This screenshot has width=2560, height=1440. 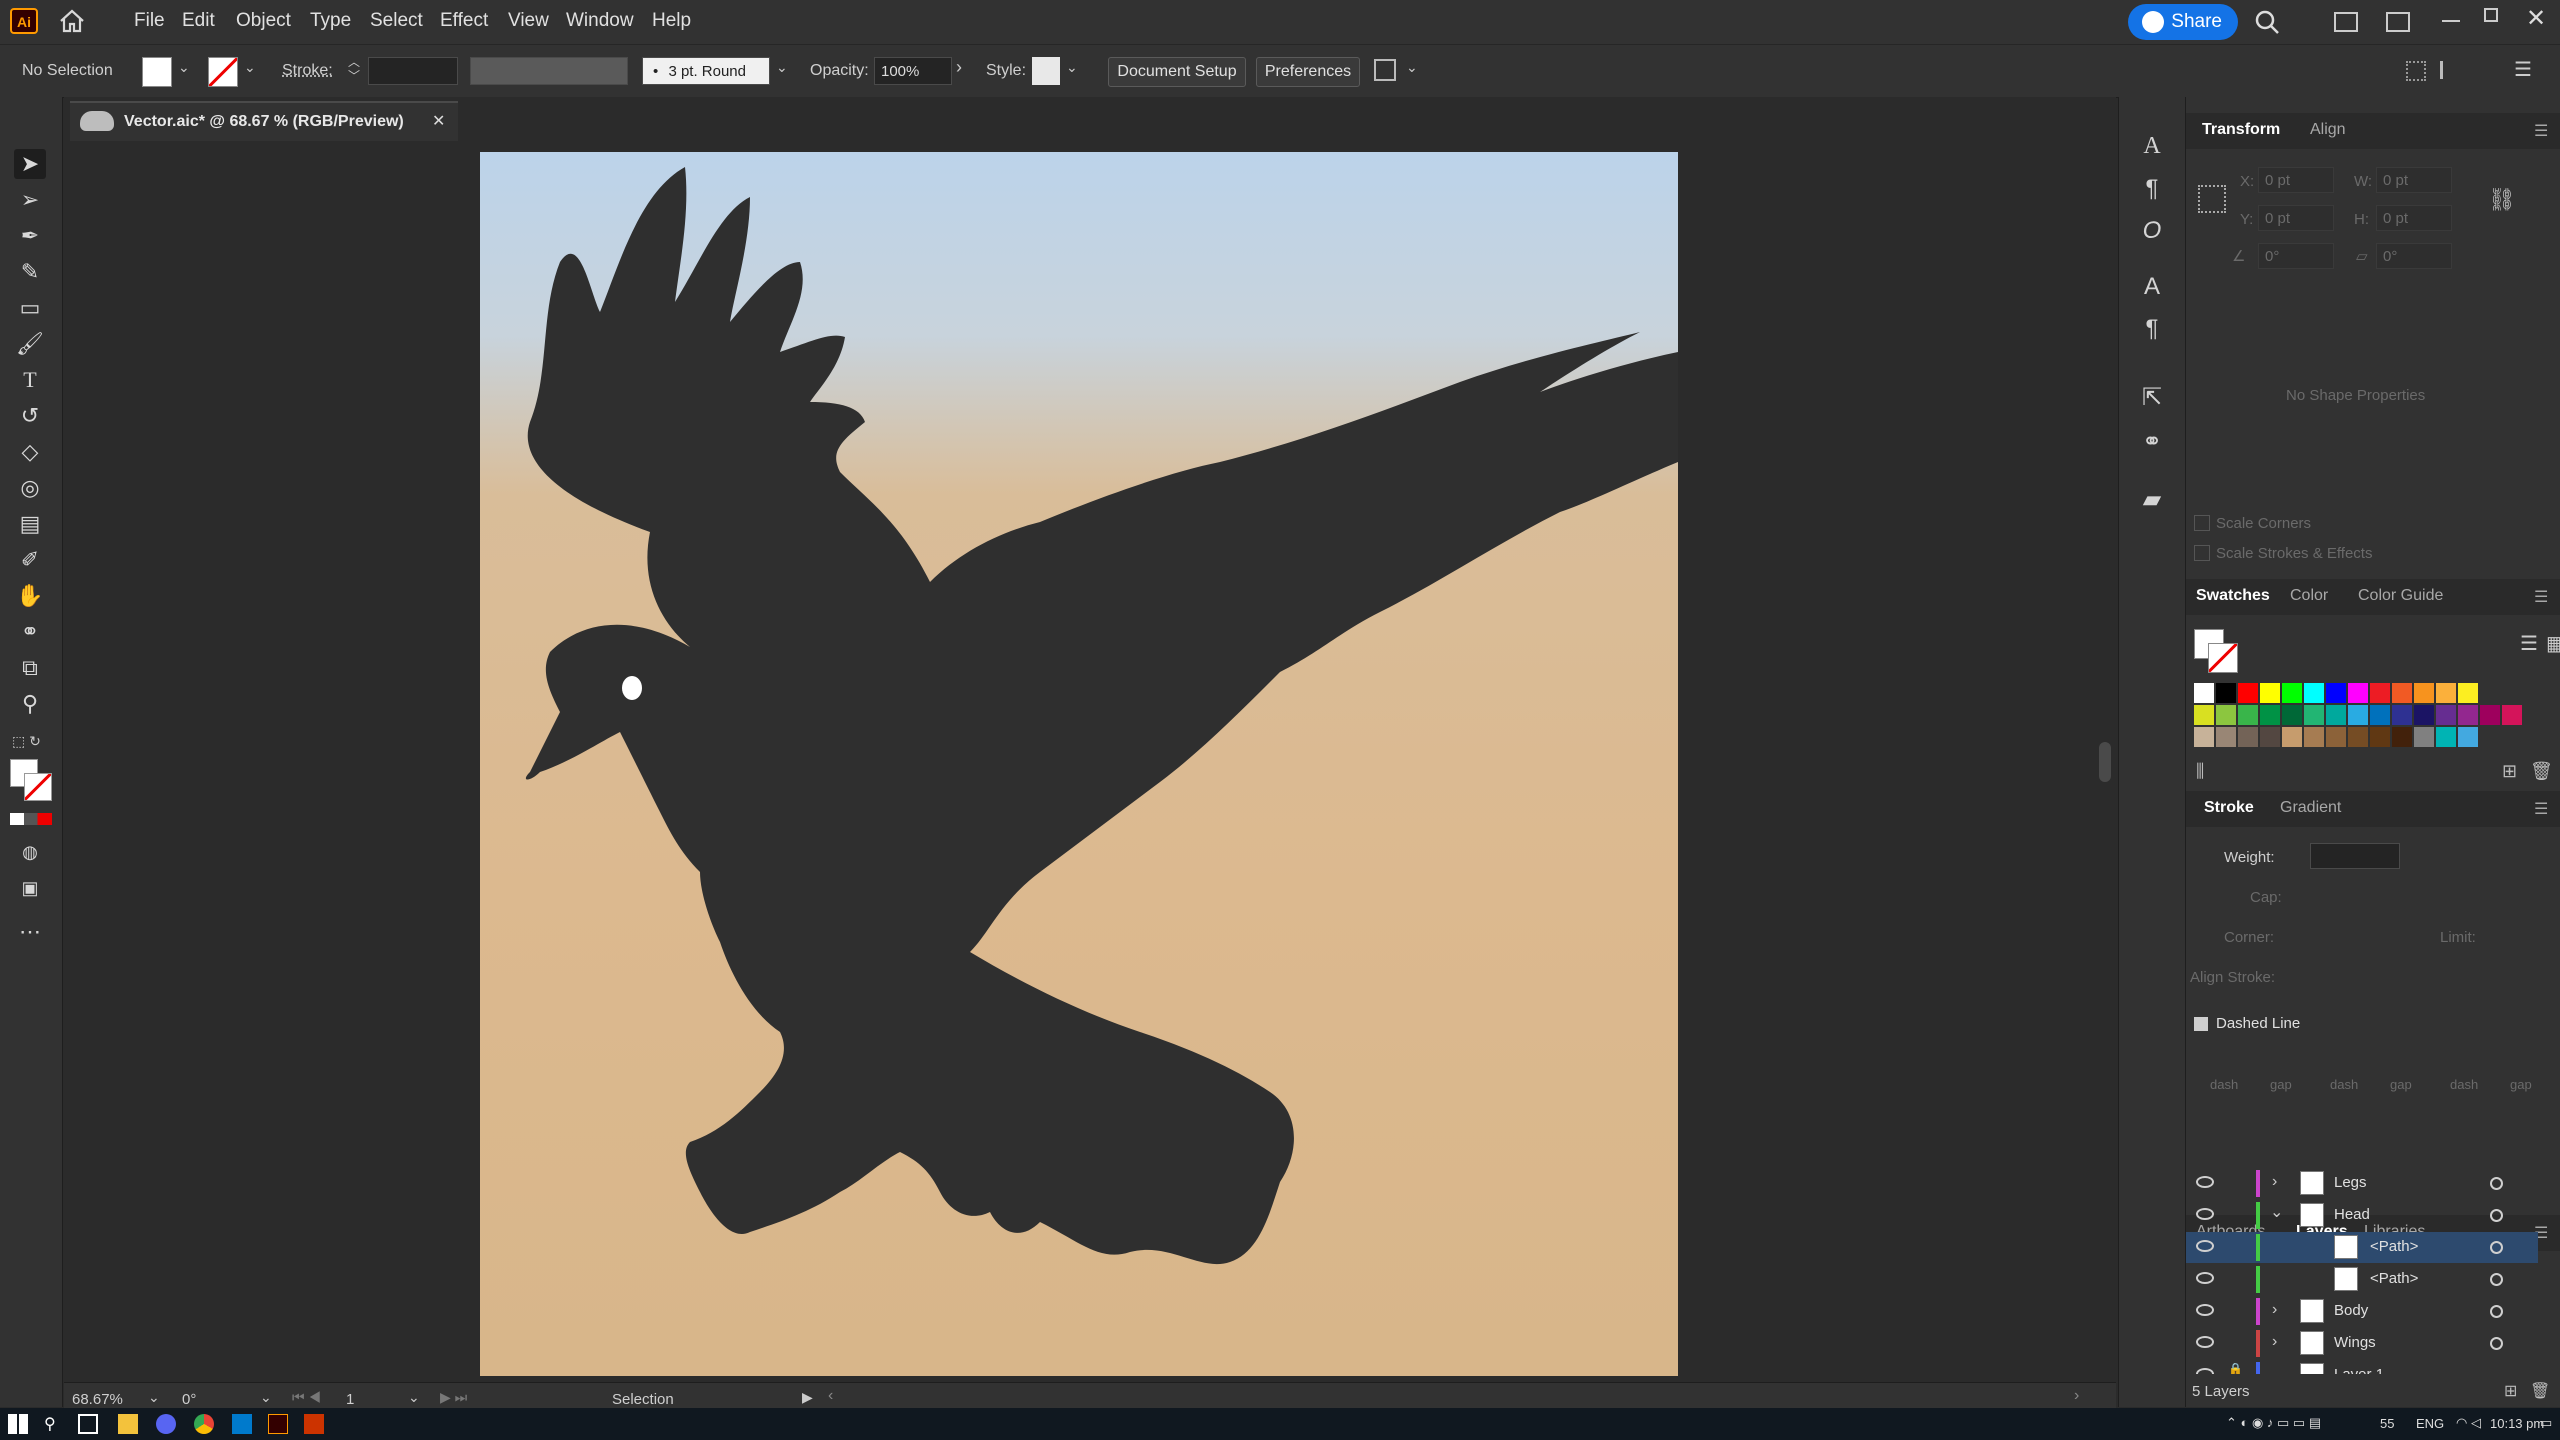 What do you see at coordinates (2362, 1311) in the screenshot?
I see `layer-row-body: › Body` at bounding box center [2362, 1311].